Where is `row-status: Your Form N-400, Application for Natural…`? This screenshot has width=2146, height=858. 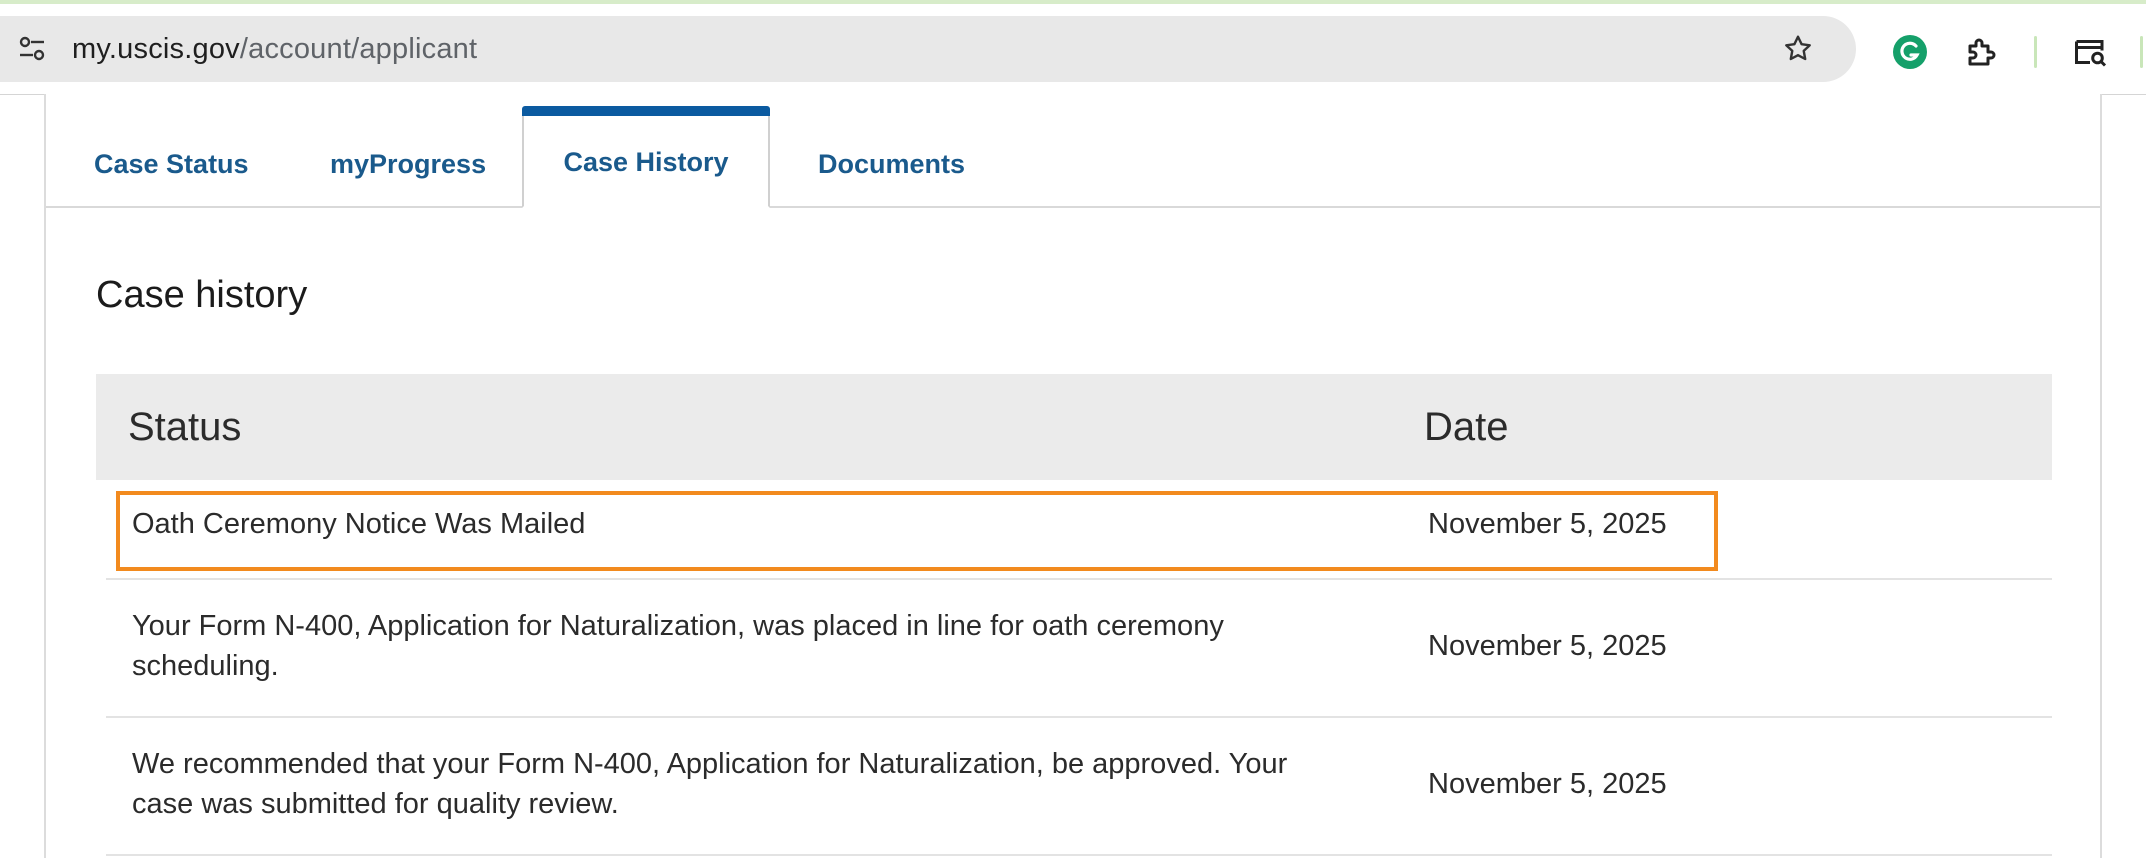
row-status: Your Form N-400, Application for Natural… is located at coordinates (678, 646).